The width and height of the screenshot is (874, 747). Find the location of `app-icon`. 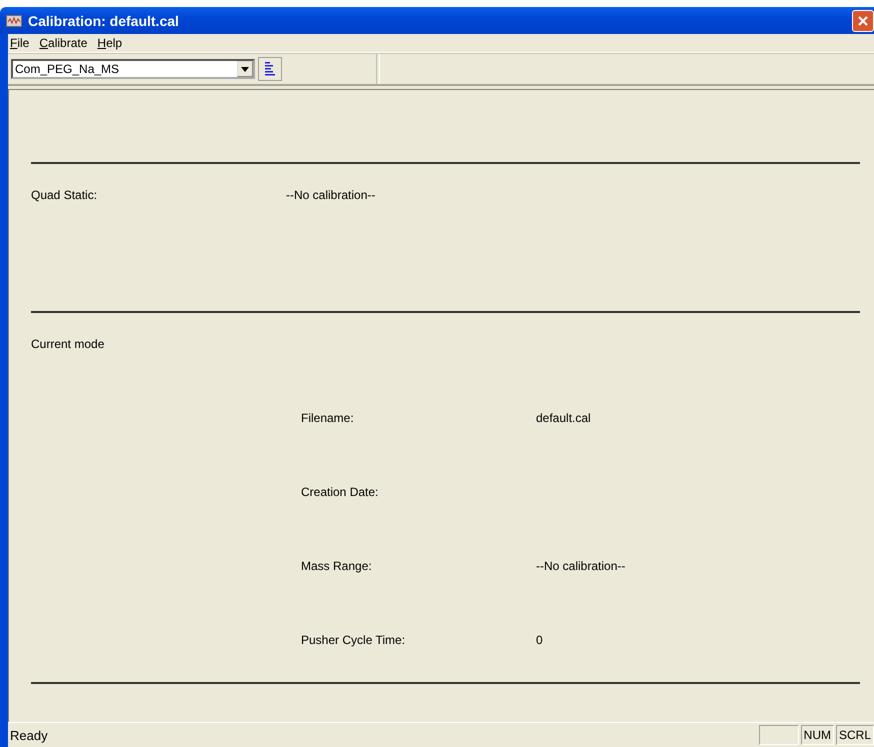

app-icon is located at coordinates (14, 20).